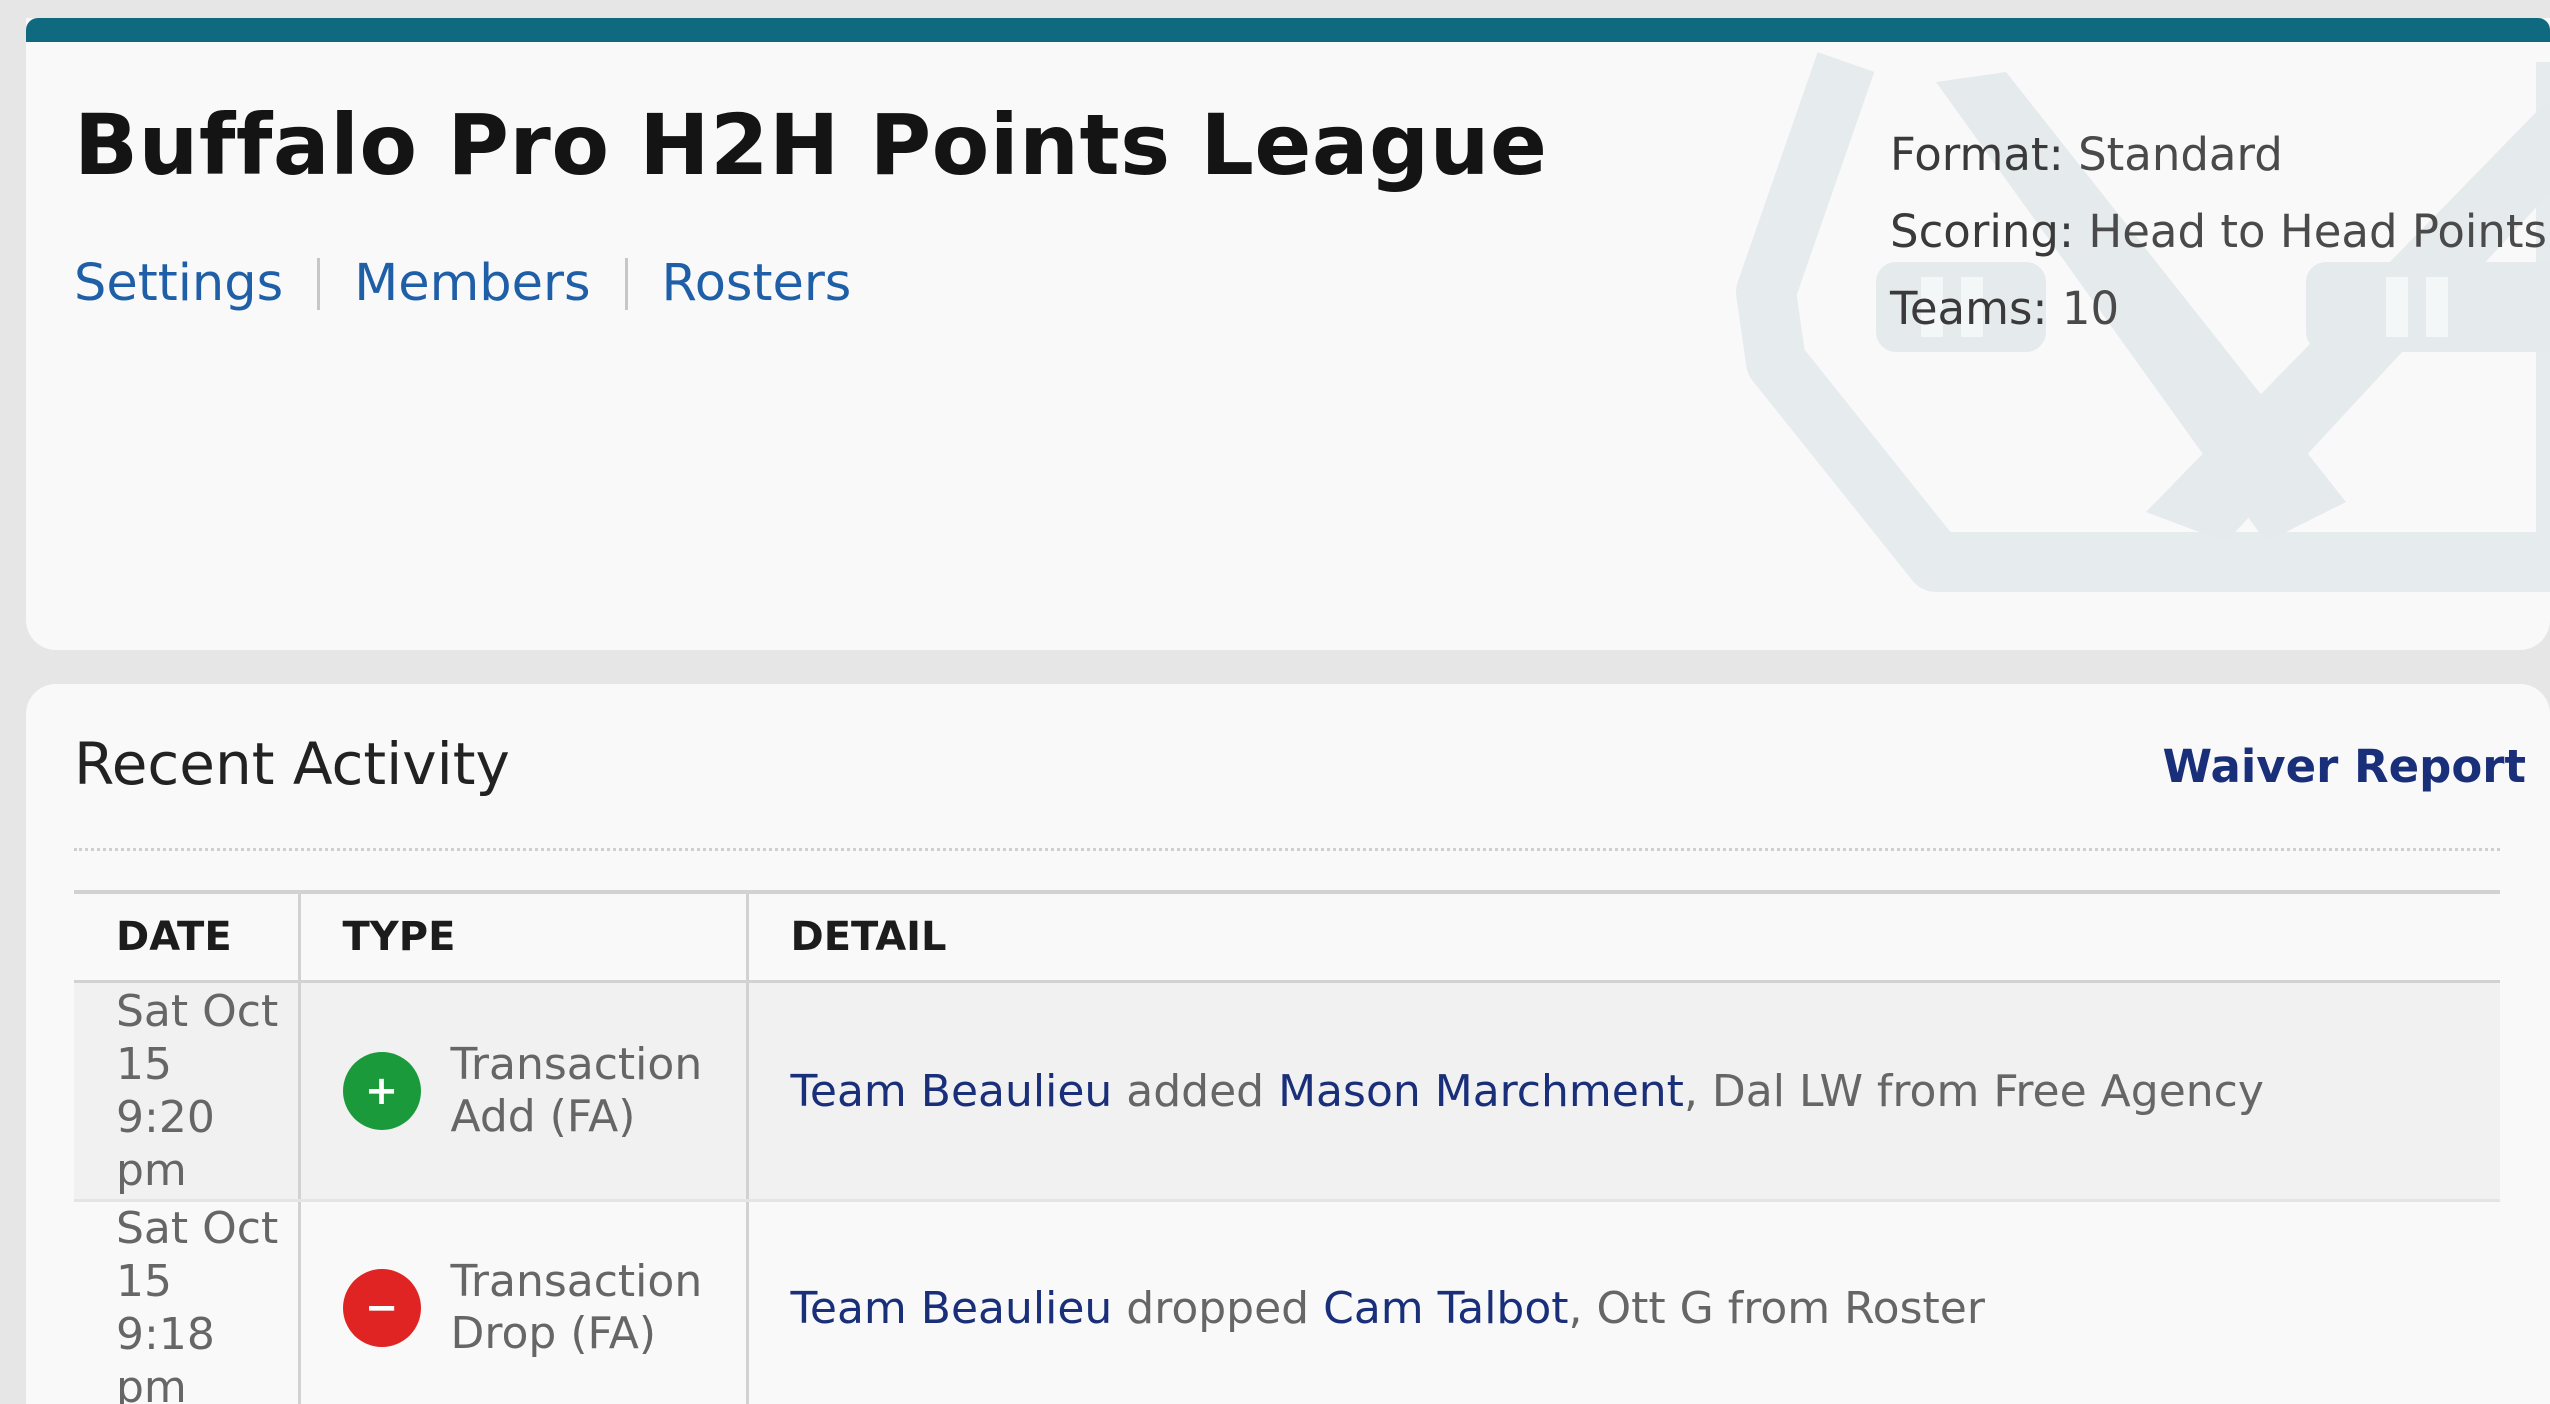 The width and height of the screenshot is (2550, 1404). I want to click on column-header-type: TYPE, so click(522, 936).